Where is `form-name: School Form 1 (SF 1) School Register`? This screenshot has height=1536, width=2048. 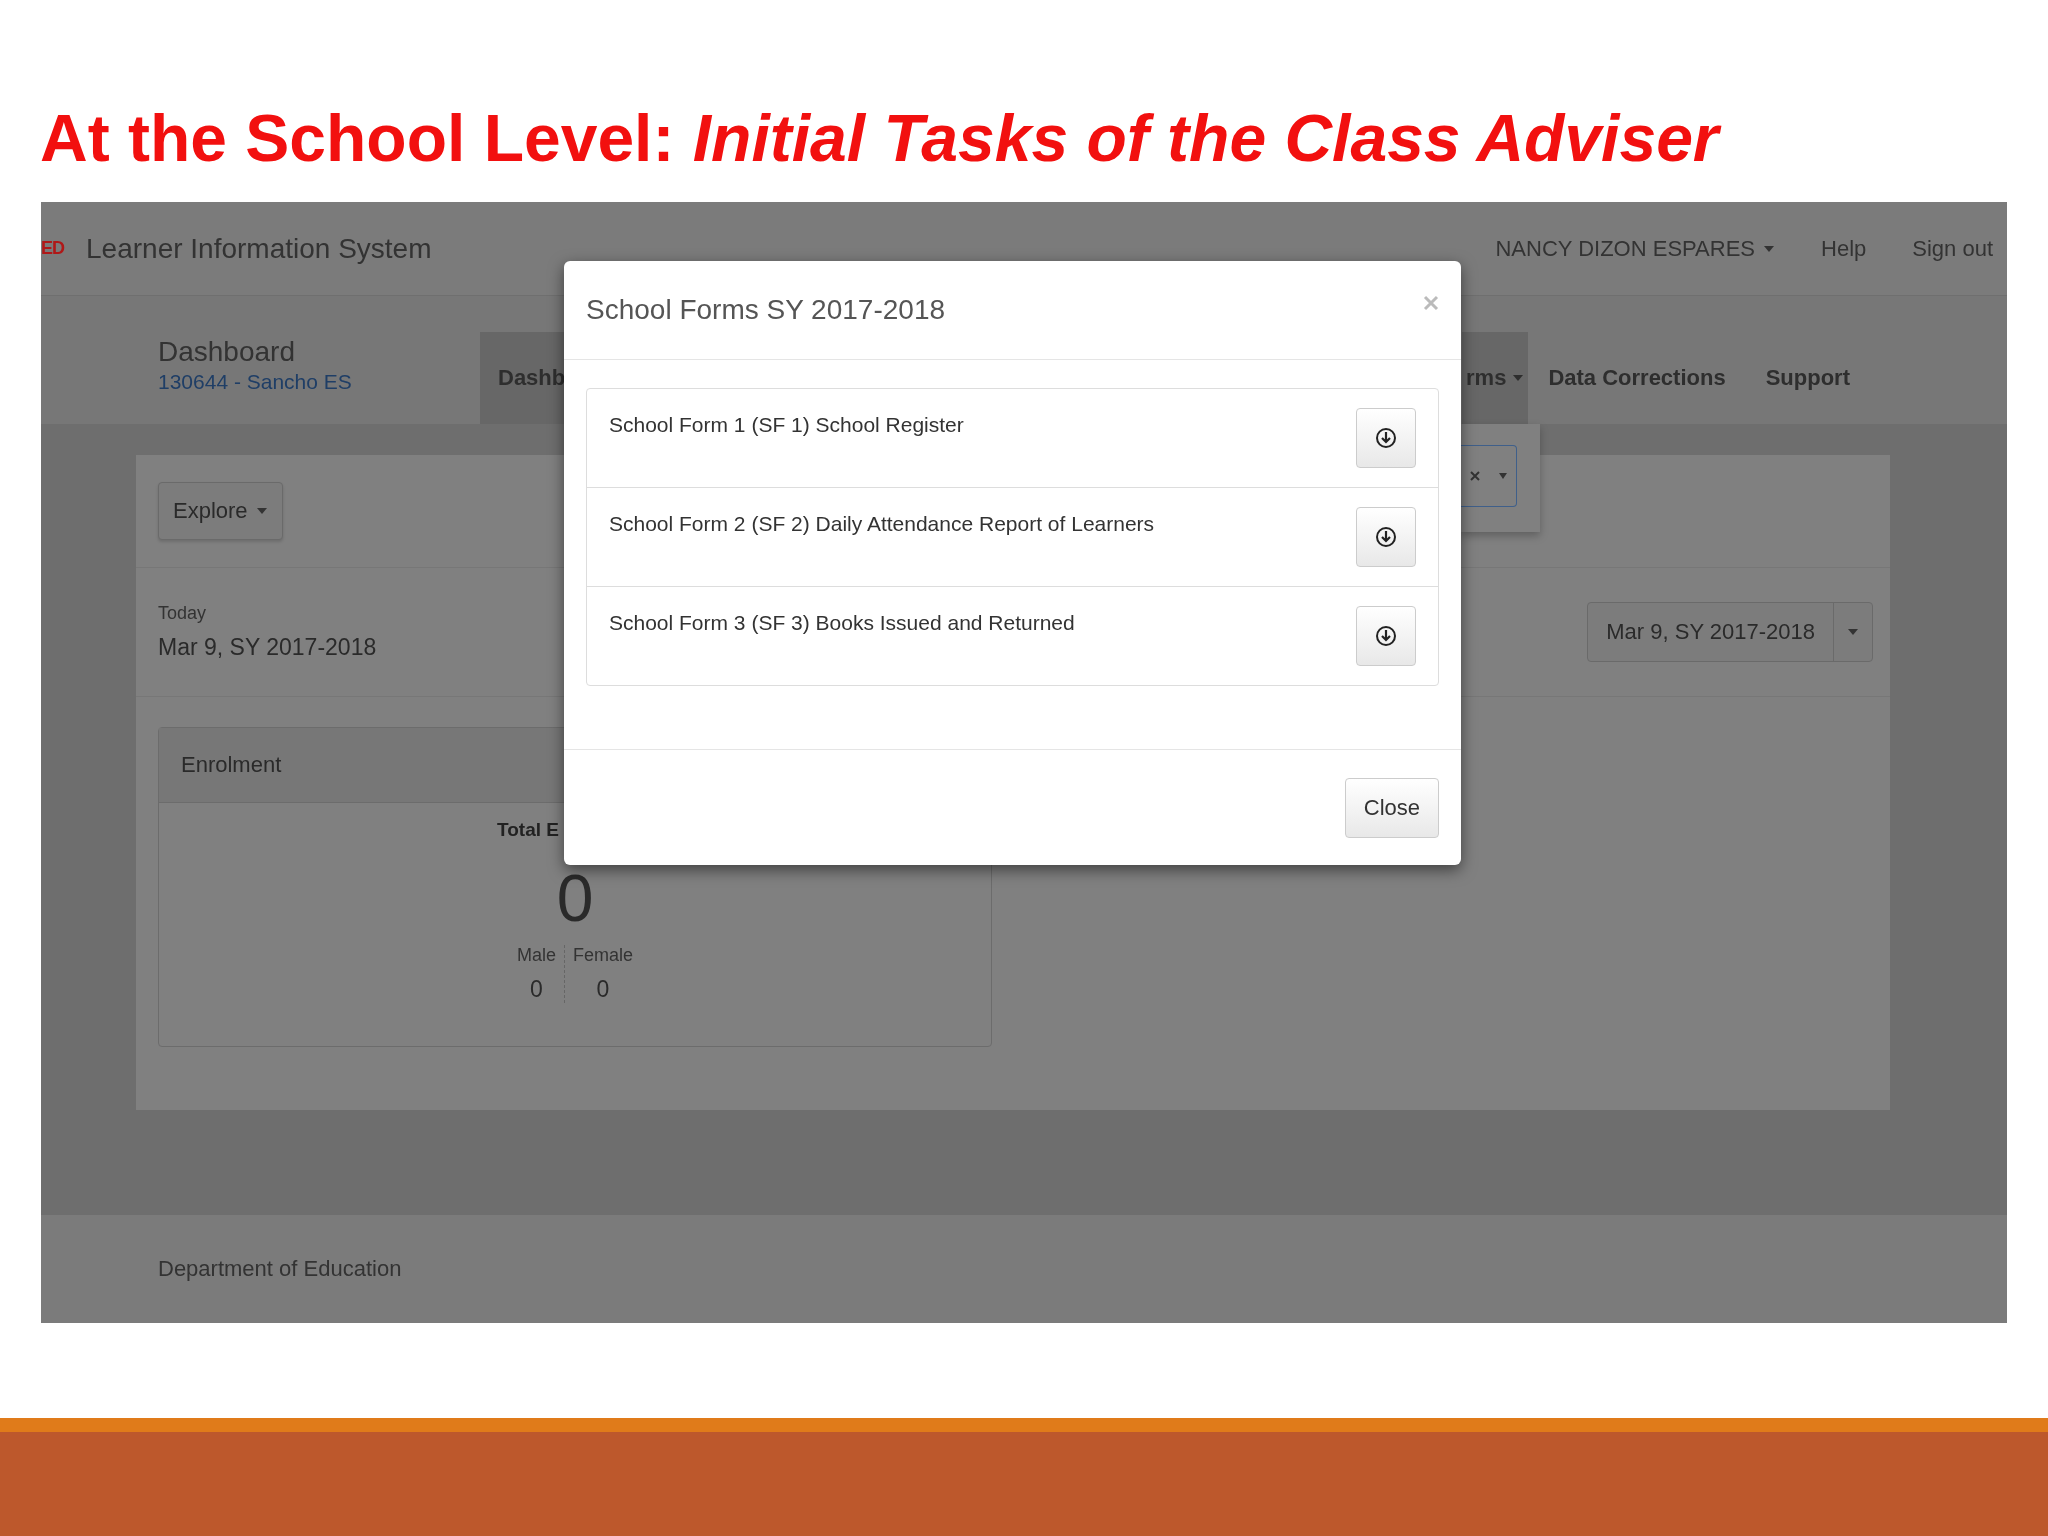
form-name: School Form 1 (SF 1) School Register is located at coordinates (786, 425).